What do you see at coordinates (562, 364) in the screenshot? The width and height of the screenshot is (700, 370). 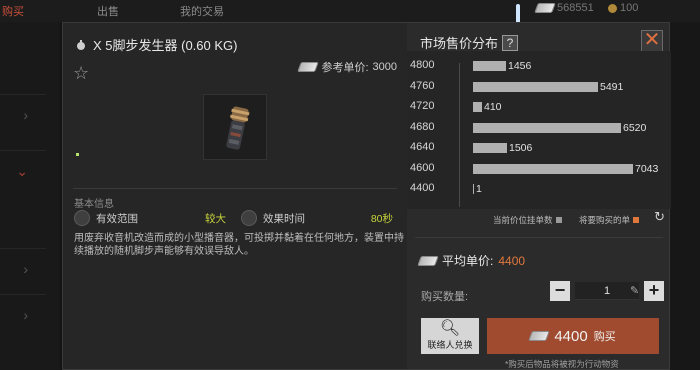 I see `purchase-note: *购买后物品将被视为行动物资` at bounding box center [562, 364].